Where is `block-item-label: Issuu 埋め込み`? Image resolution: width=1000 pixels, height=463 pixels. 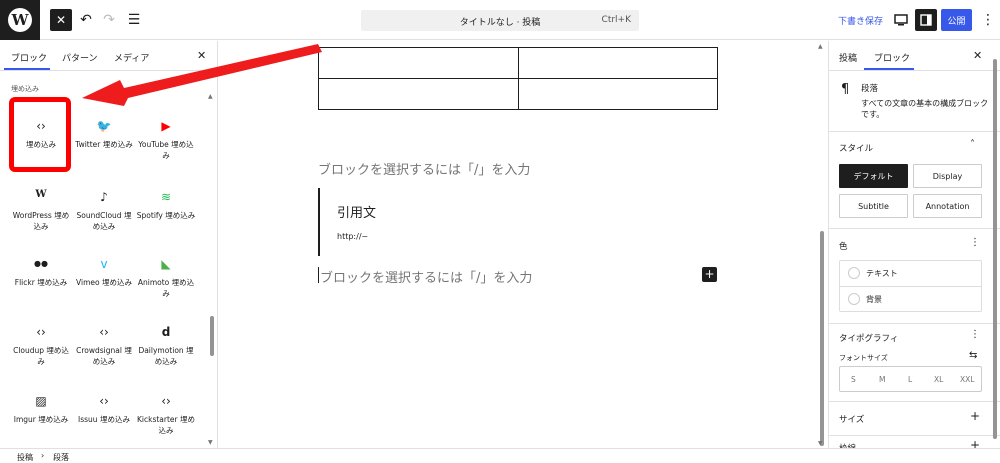
block-item-label: Issuu 埋め込み is located at coordinates (104, 419).